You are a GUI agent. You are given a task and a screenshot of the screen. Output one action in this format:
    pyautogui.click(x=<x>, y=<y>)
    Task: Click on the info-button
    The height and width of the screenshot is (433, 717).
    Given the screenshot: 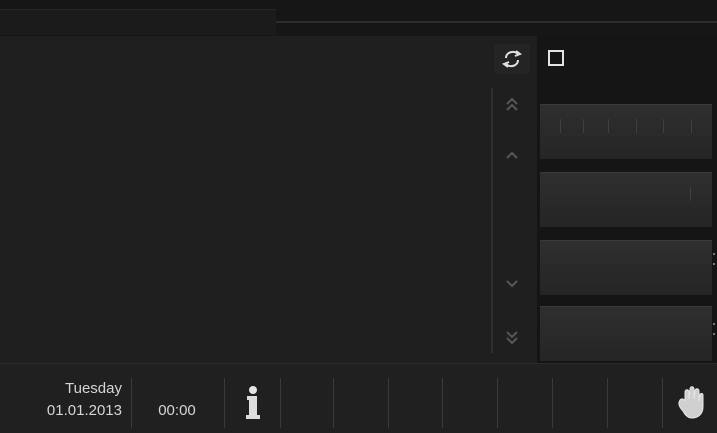 What is the action you would take?
    pyautogui.click(x=253, y=403)
    